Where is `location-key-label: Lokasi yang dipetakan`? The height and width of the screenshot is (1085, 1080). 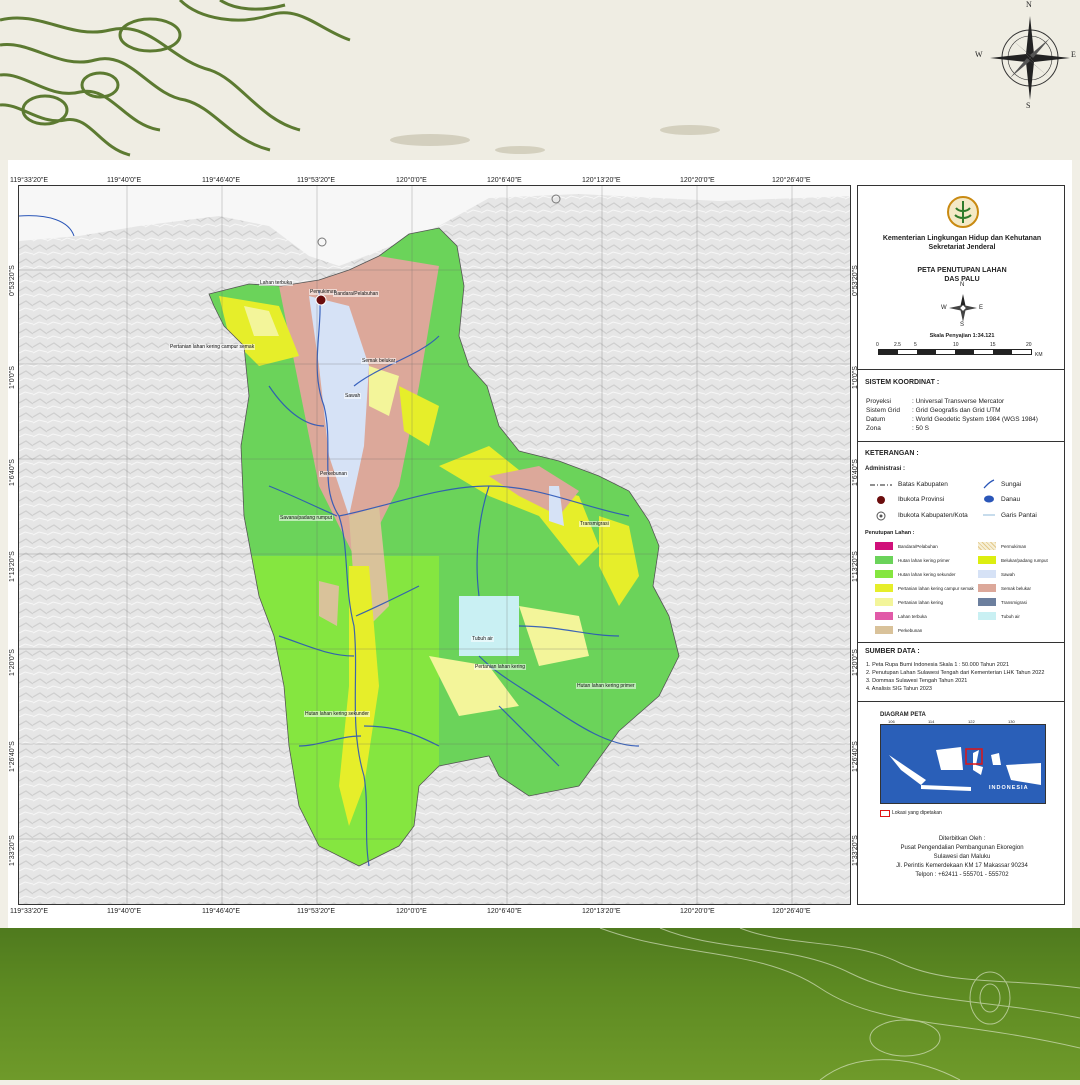
location-key-label: Lokasi yang dipetakan is located at coordinates (917, 813).